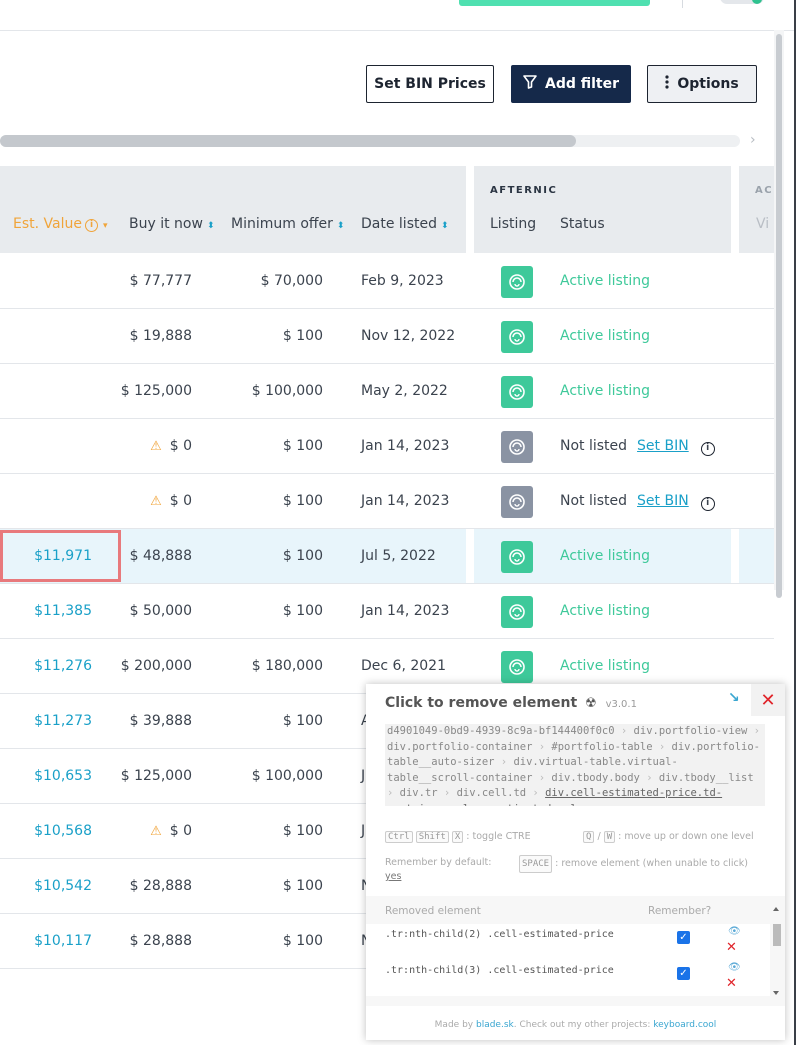 Image resolution: width=796 pixels, height=1045 pixels. What do you see at coordinates (734, 698) in the screenshot?
I see `minimize-icon: ↘` at bounding box center [734, 698].